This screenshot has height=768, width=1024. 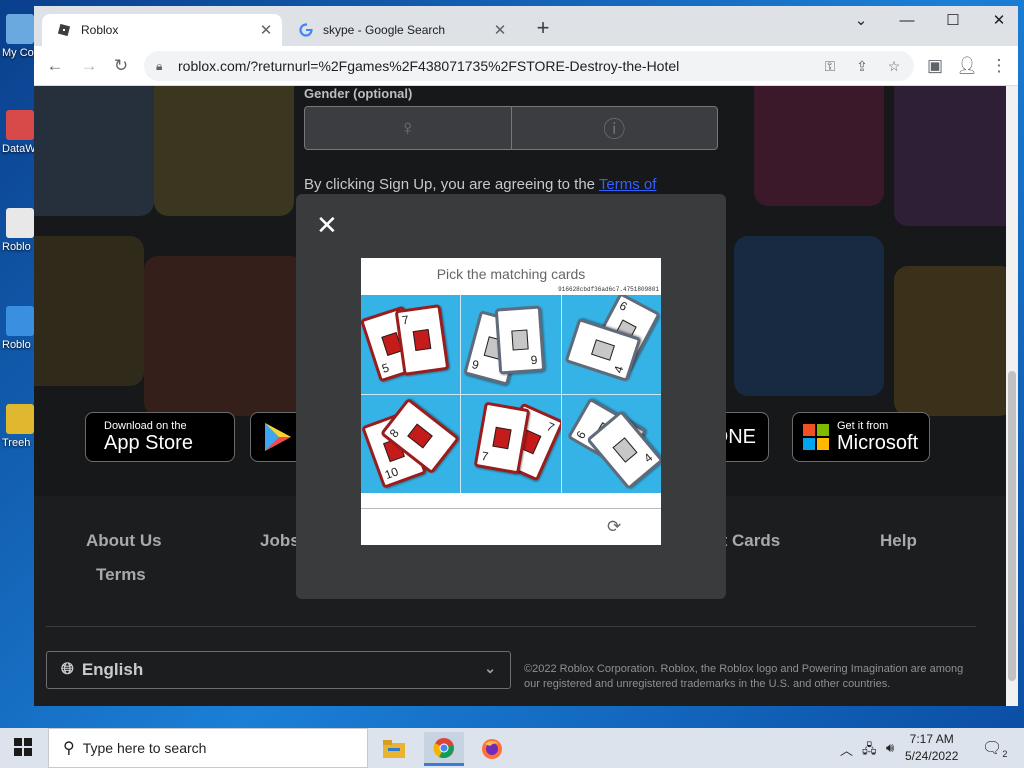 What do you see at coordinates (121, 66) in the screenshot?
I see `reload-button: ↻` at bounding box center [121, 66].